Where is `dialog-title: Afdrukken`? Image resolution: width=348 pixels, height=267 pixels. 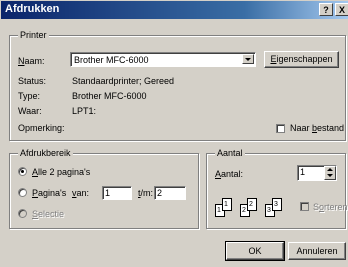 dialog-title: Afdrukken is located at coordinates (32, 9).